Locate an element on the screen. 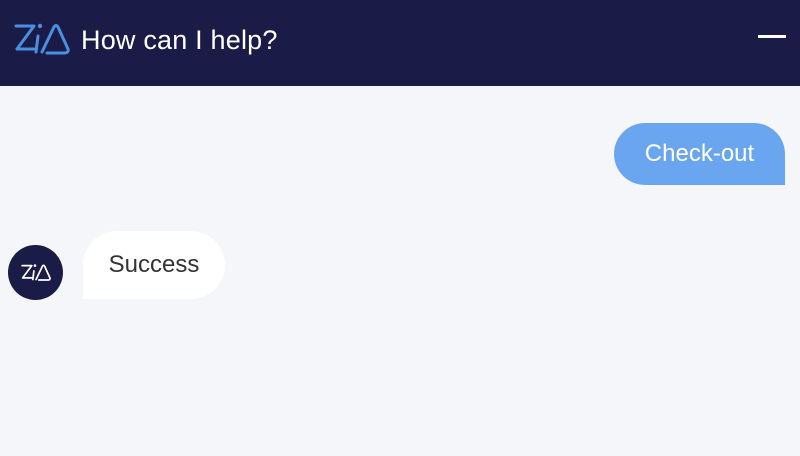  user-message-bubble: Check-out is located at coordinates (699, 154).